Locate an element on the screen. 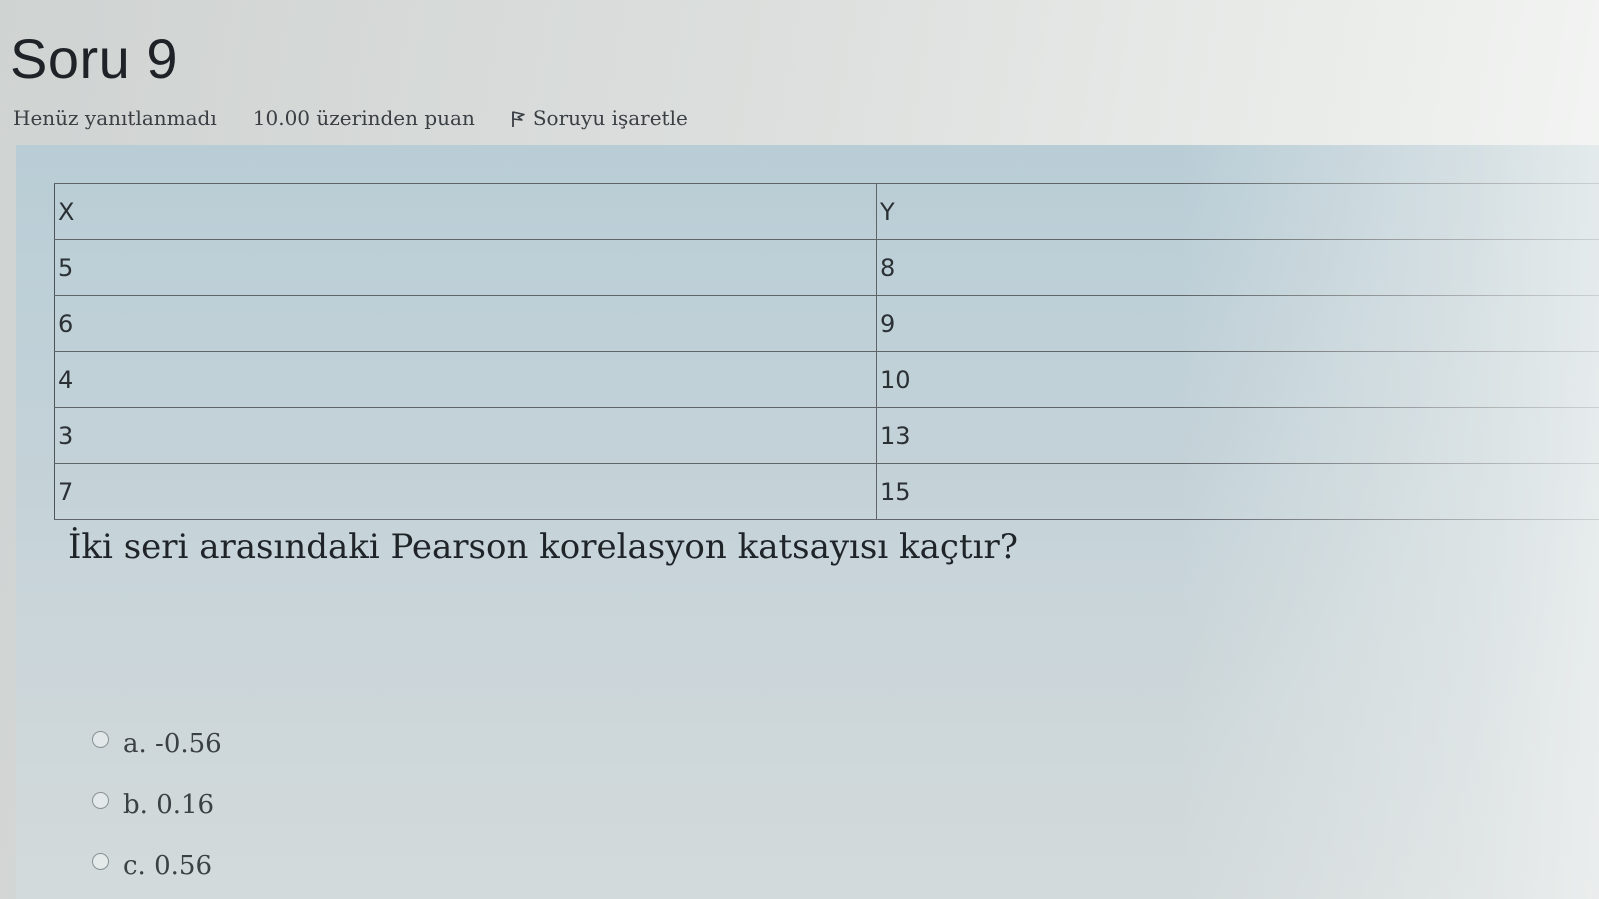 Image resolution: width=1599 pixels, height=899 pixels. answer-option-c: c. 0.56 is located at coordinates (157, 865).